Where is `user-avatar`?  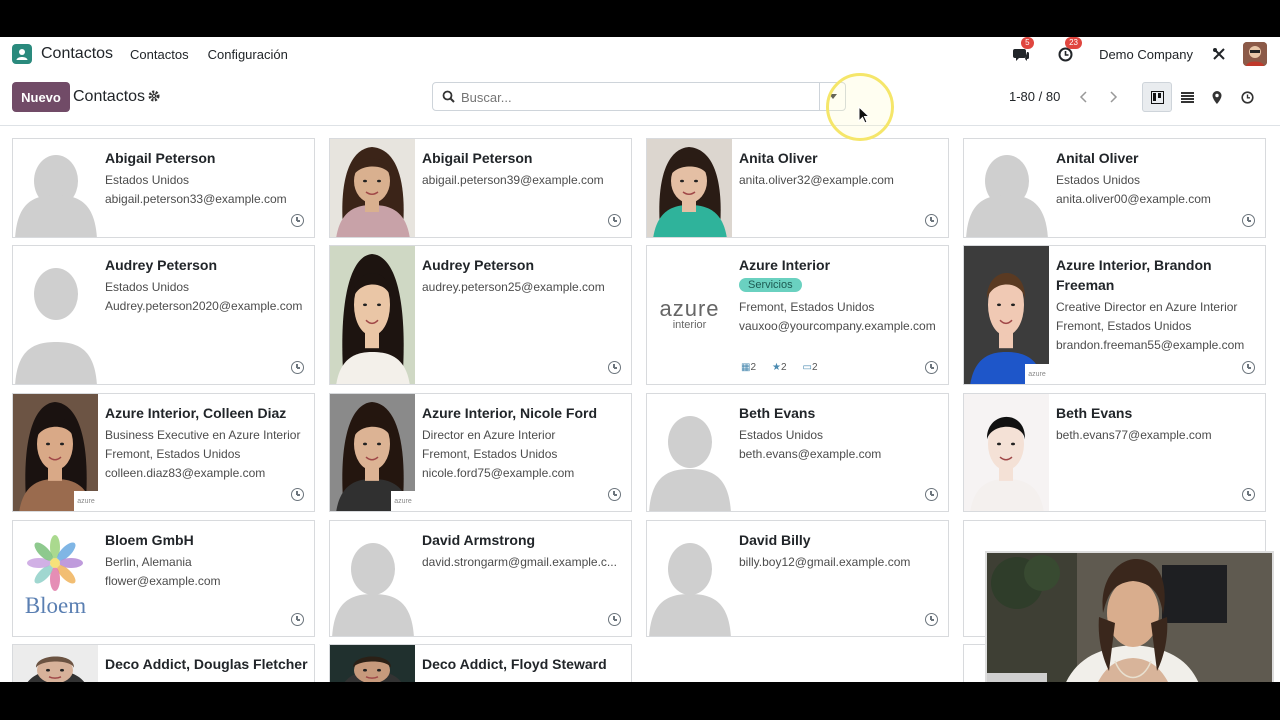
user-avatar is located at coordinates (1255, 54).